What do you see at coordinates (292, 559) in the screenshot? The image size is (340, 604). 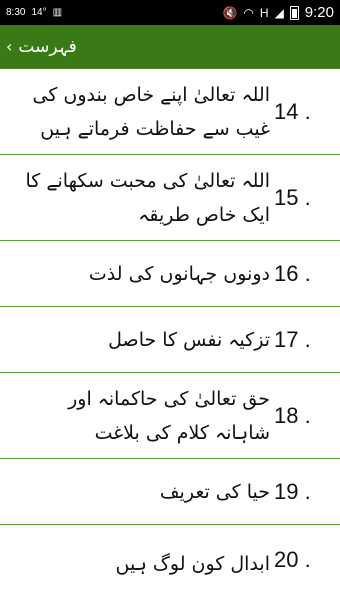 I see `item-number: 20 .` at bounding box center [292, 559].